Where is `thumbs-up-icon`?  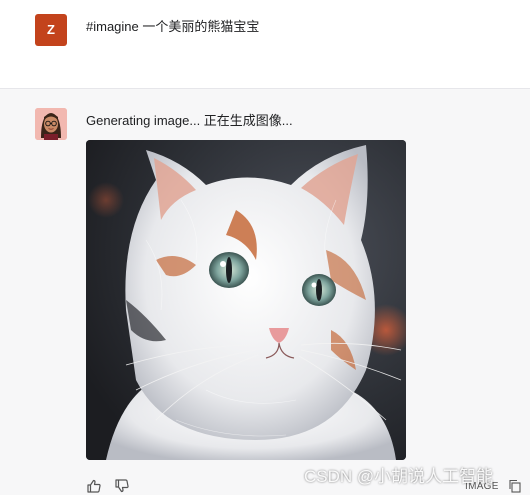
thumbs-up-icon is located at coordinates (94, 486).